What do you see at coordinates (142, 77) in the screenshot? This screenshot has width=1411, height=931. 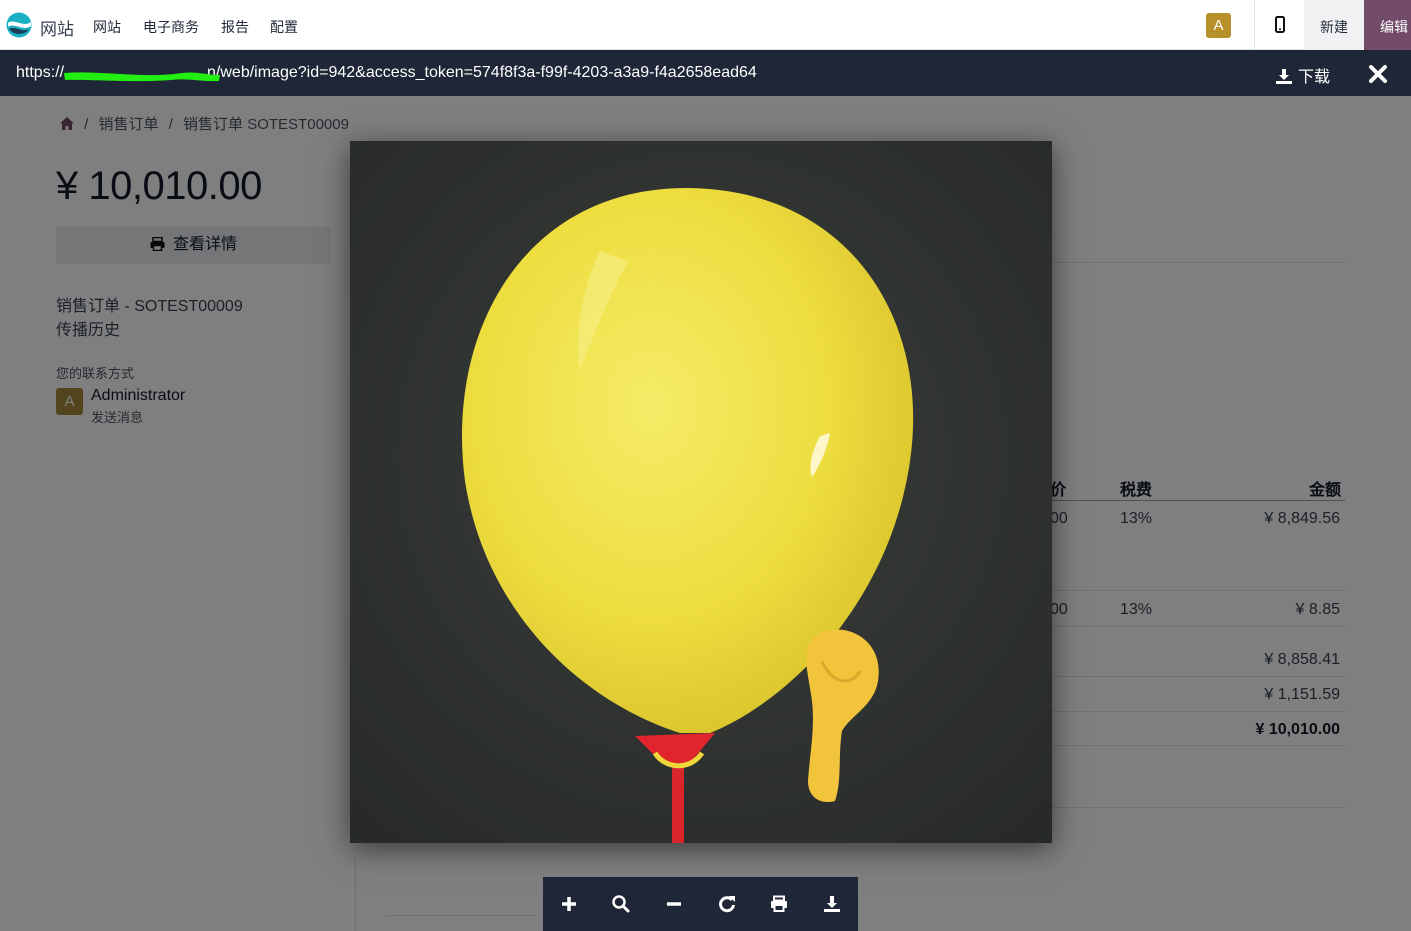 I see `redaction-mark` at bounding box center [142, 77].